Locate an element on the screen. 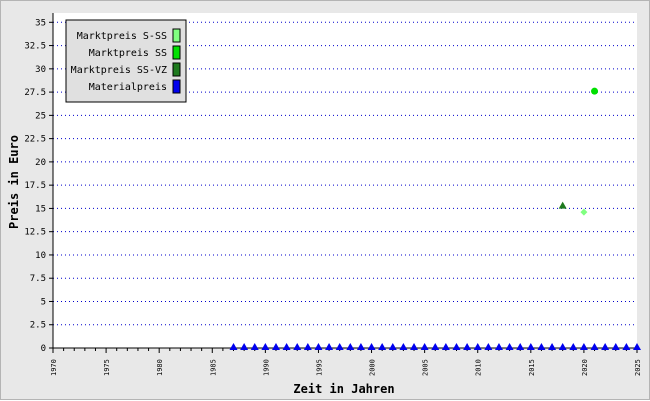  y-tick-label: 0 is located at coordinates (43, 349).